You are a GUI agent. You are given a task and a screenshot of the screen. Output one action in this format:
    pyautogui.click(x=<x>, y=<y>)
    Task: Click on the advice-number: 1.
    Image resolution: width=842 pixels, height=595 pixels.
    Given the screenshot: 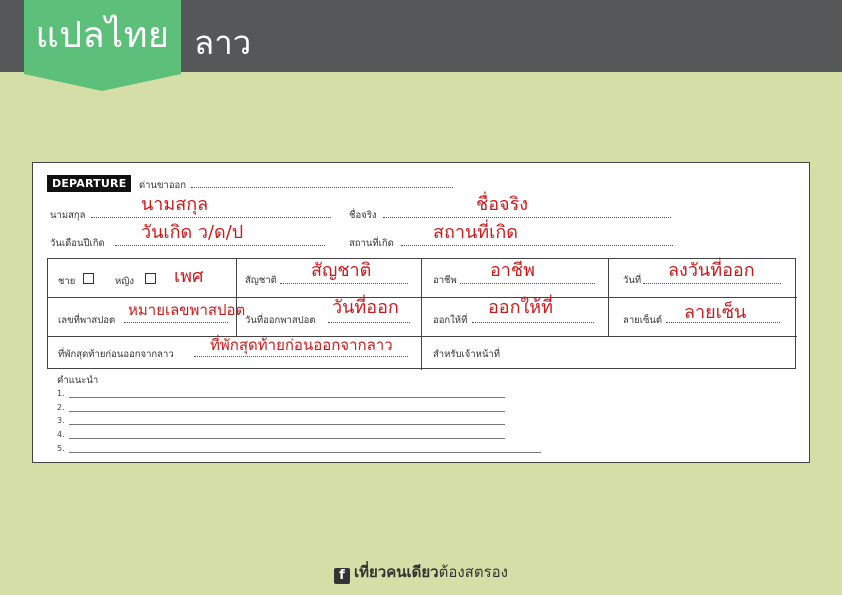 What is the action you would take?
    pyautogui.click(x=61, y=393)
    